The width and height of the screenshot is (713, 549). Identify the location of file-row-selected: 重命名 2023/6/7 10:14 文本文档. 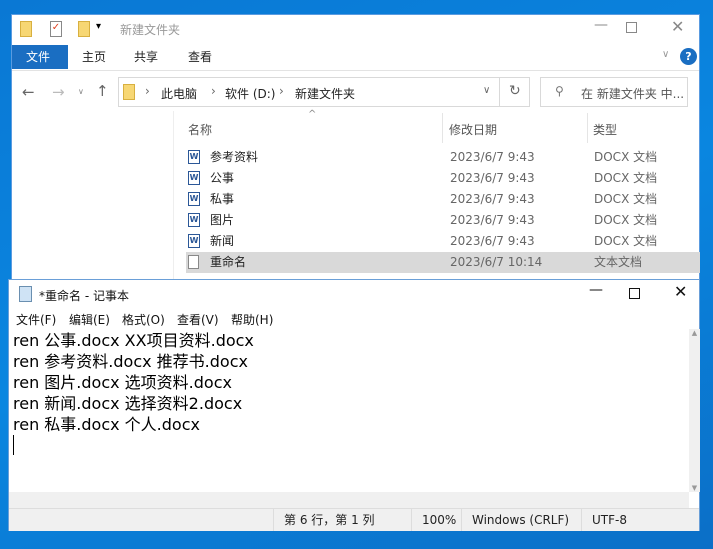
(443, 262).